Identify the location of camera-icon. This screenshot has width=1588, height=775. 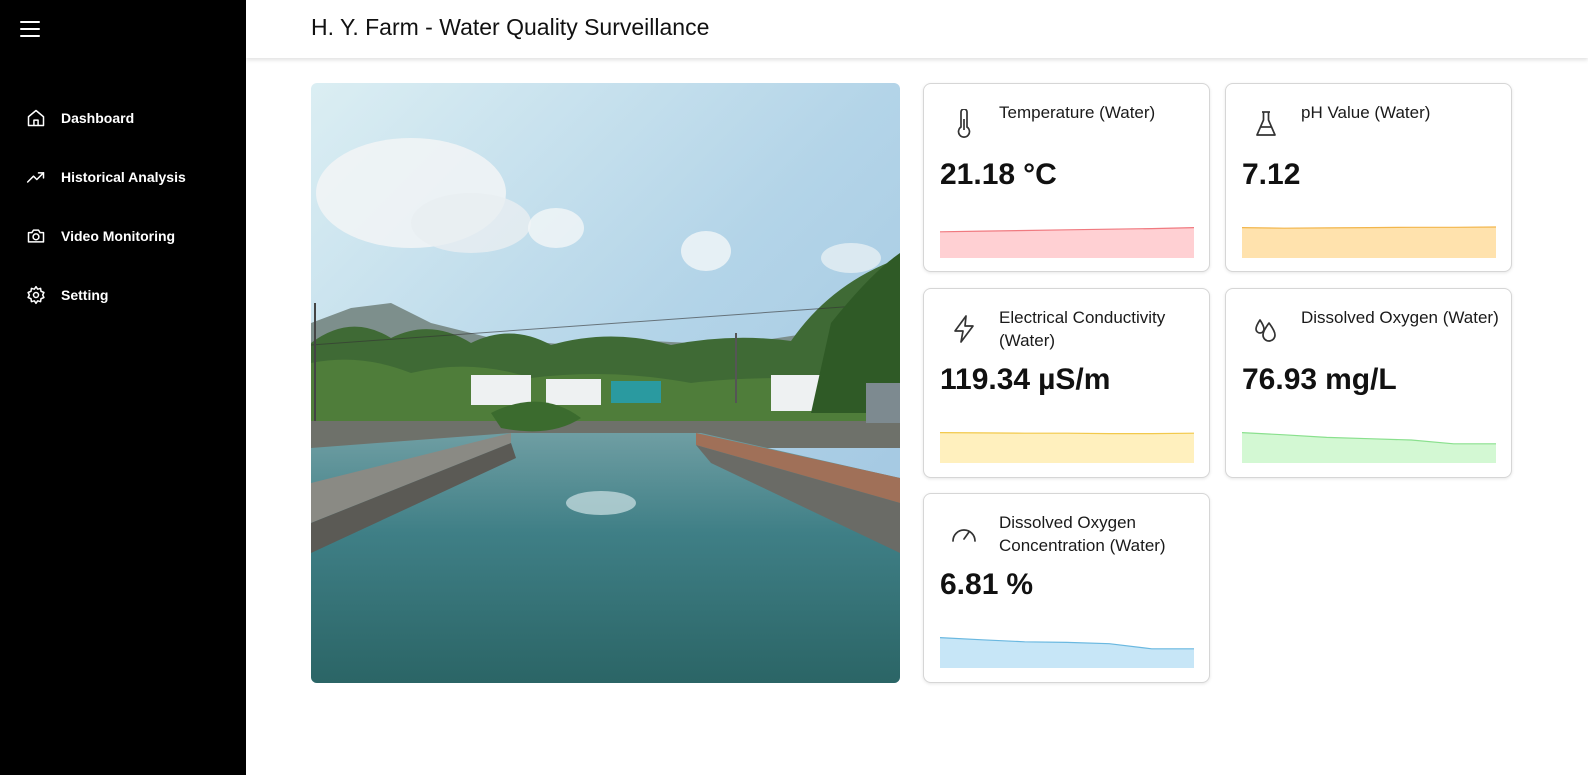
(36, 236).